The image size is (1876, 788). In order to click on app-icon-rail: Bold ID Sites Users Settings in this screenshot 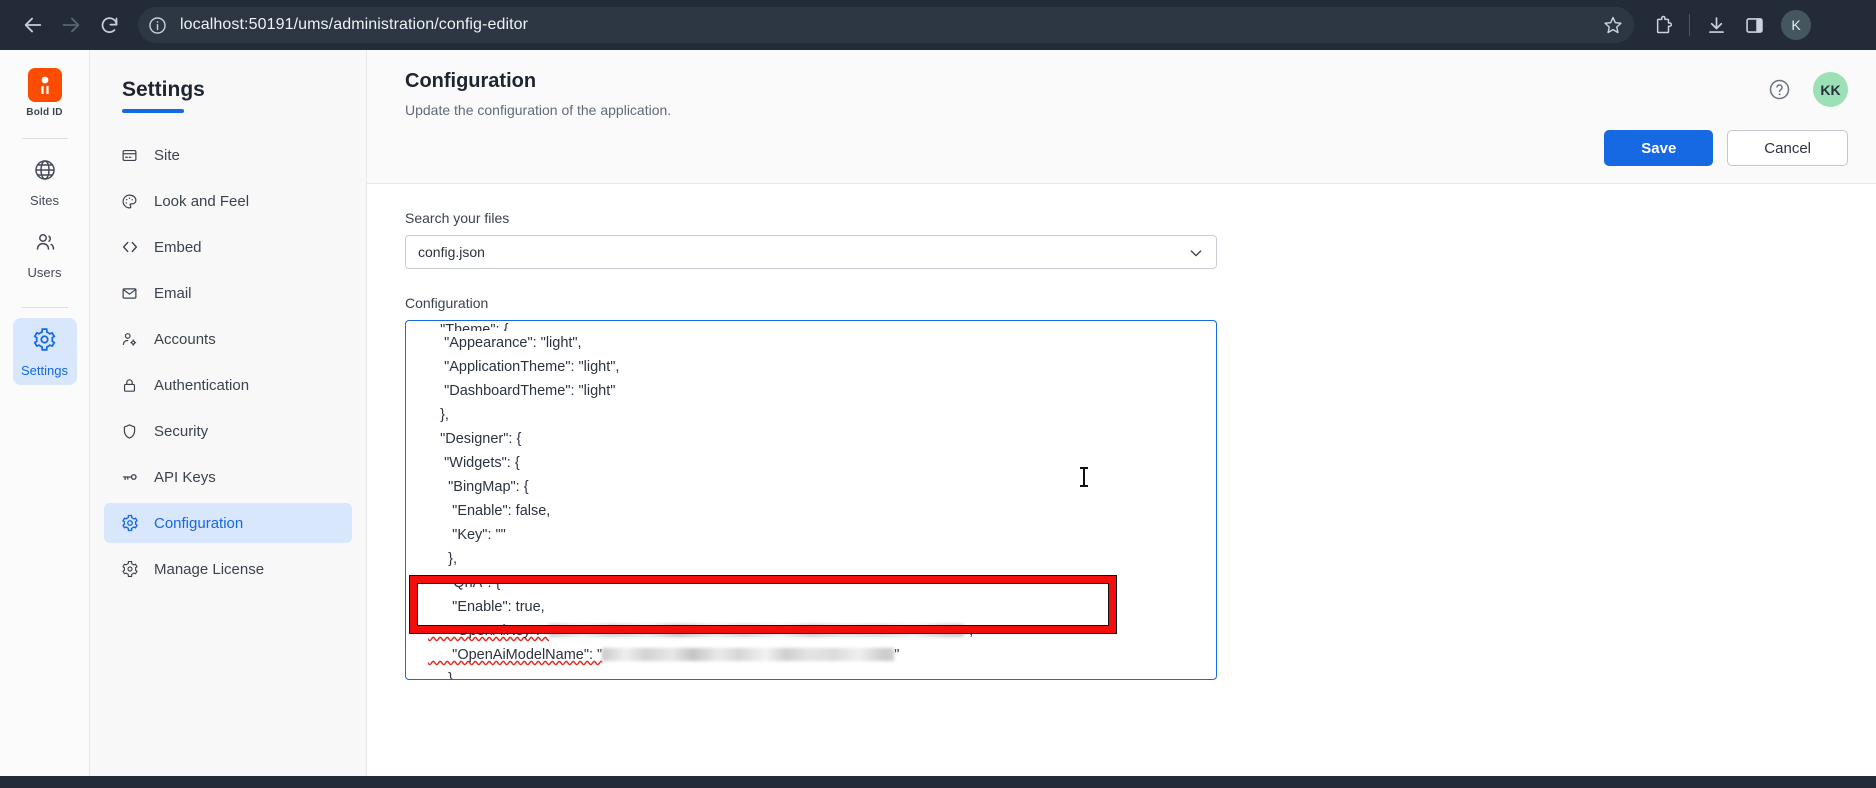, I will do `click(45, 419)`.